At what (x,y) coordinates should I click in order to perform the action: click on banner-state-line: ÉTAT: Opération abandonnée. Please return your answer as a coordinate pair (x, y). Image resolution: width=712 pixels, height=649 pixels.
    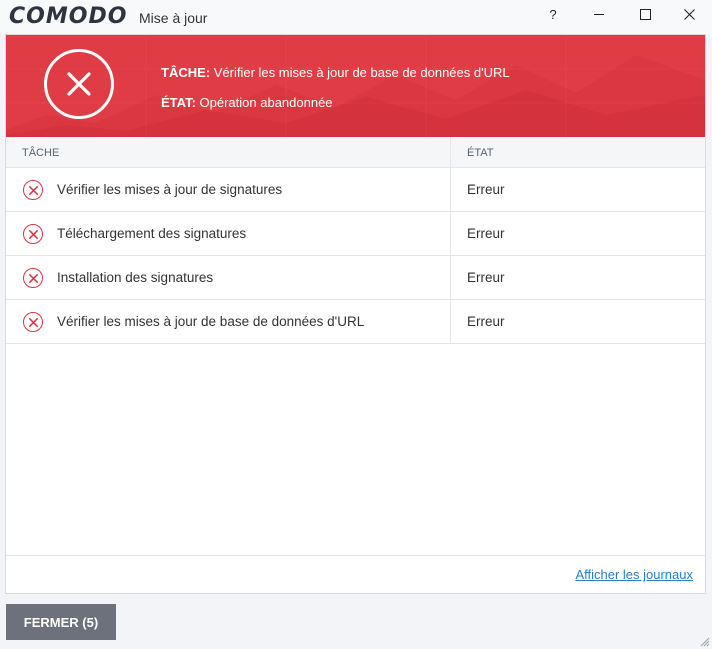
    Looking at the image, I should click on (247, 102).